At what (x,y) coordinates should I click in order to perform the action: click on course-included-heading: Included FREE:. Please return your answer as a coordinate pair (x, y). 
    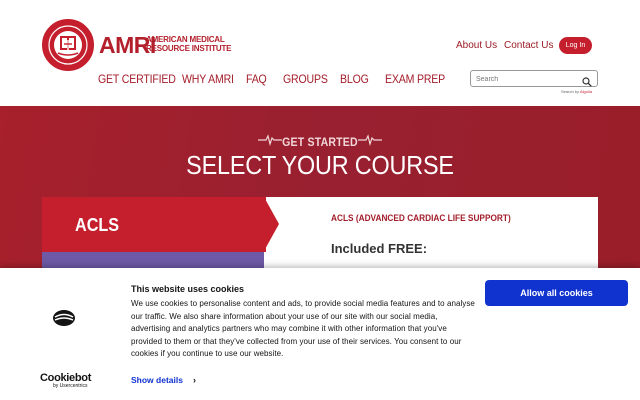
    Looking at the image, I should click on (379, 248).